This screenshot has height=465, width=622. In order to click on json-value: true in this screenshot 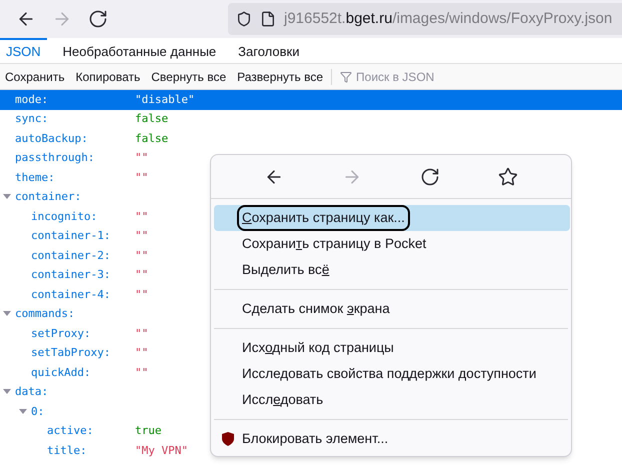, I will do `click(148, 431)`.